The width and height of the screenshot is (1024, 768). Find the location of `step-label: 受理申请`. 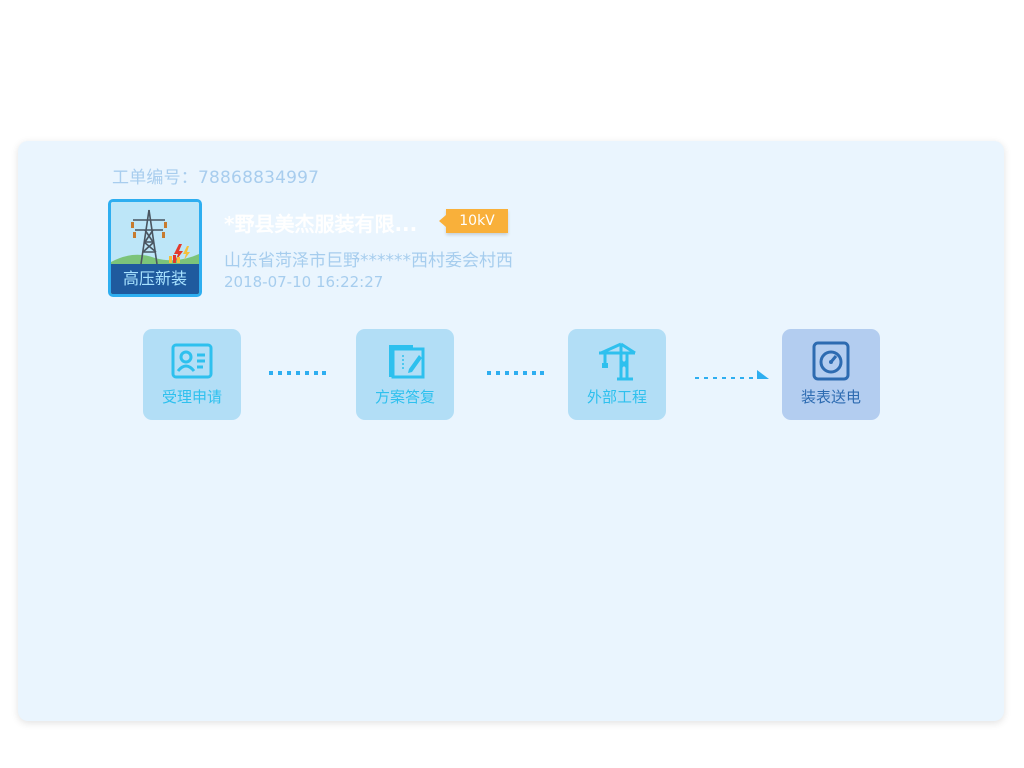

step-label: 受理申请 is located at coordinates (191, 397).